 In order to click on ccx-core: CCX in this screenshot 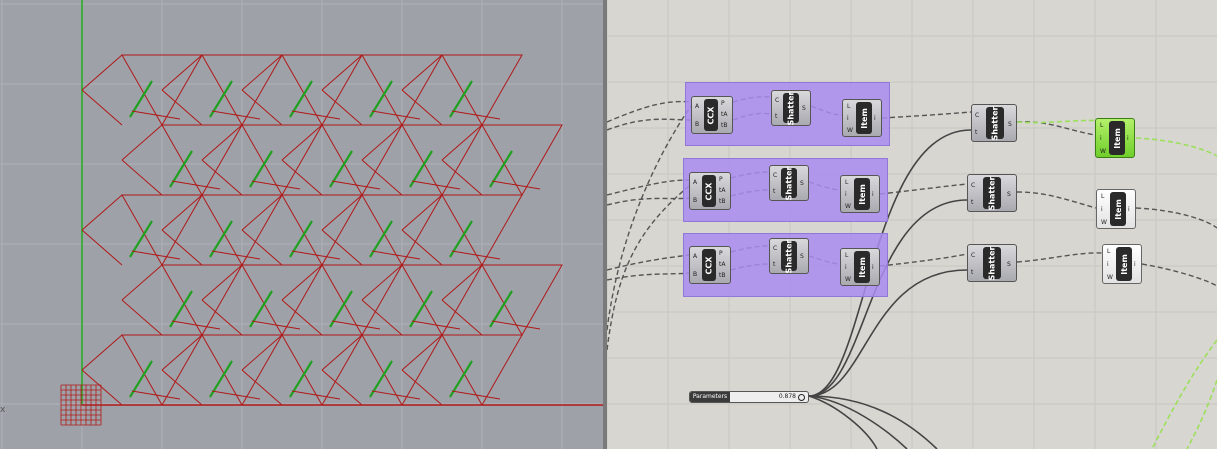, I will do `click(711, 115)`.